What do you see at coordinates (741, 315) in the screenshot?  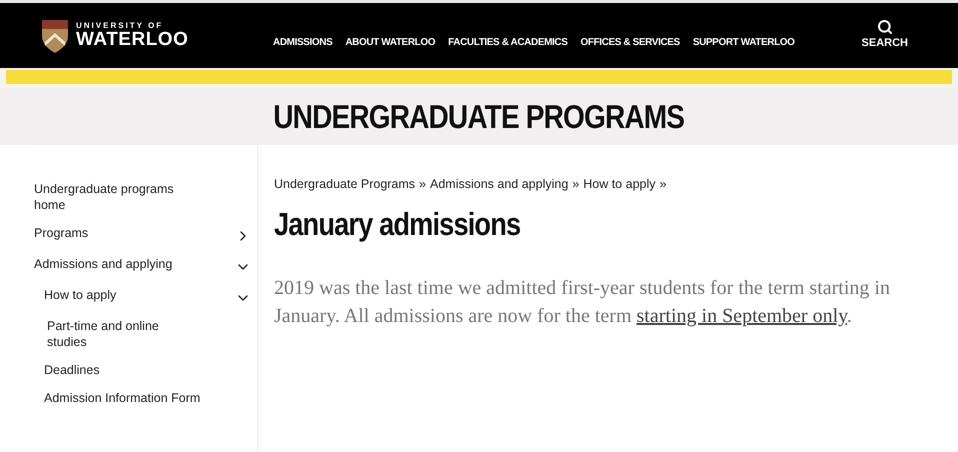 I see `september-link: starting in September only` at bounding box center [741, 315].